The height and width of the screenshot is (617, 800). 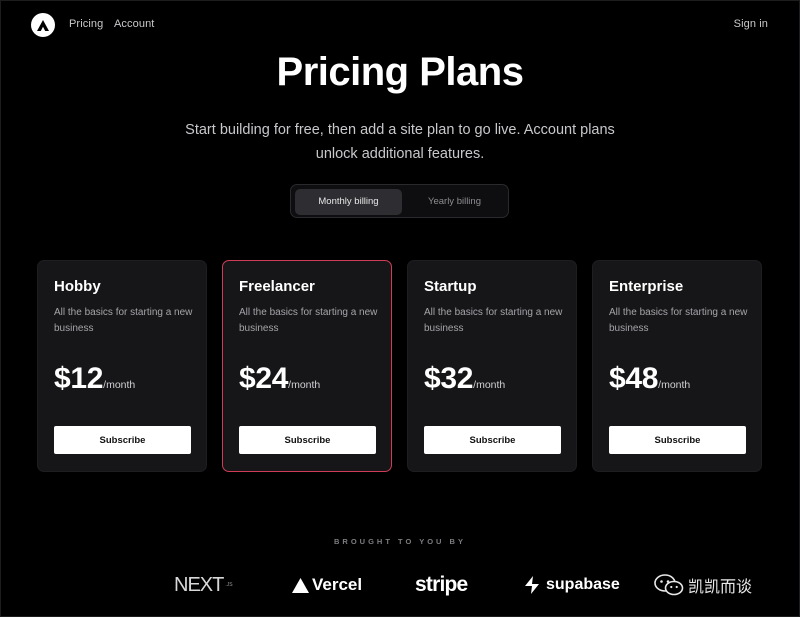 What do you see at coordinates (677, 440) in the screenshot?
I see `subscribe-button-enterprise: Subscribe` at bounding box center [677, 440].